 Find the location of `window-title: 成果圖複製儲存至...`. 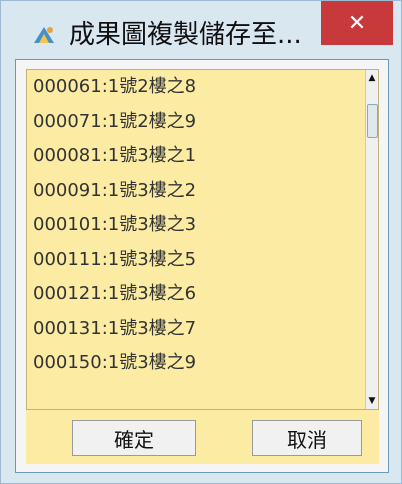

window-title: 成果圖複製儲存至... is located at coordinates (185, 35).